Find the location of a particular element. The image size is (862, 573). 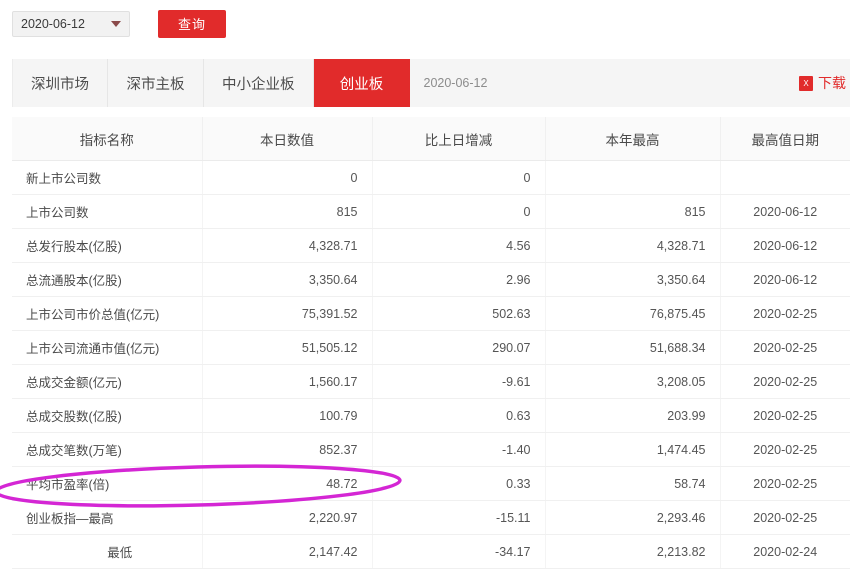

table-row: 总成交股数(亿股) 100.79 0.63 203.99 2020-02-25 is located at coordinates (431, 415).